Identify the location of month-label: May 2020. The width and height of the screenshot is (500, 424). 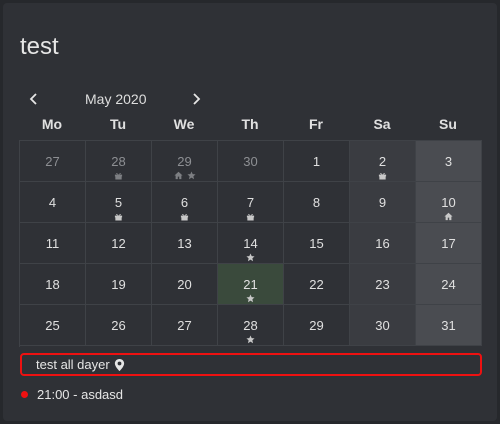
(116, 99).